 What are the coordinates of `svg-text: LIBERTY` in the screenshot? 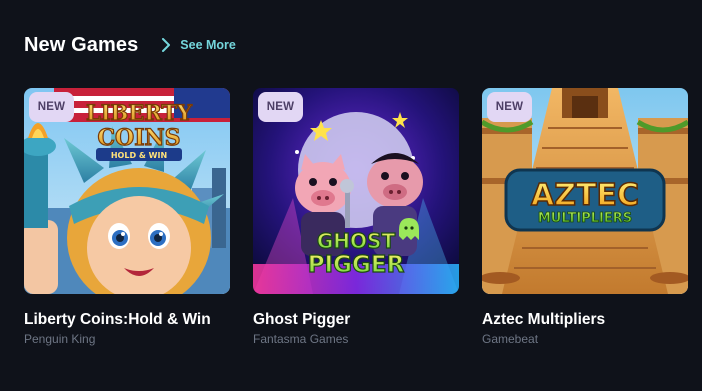 It's located at (139, 112).